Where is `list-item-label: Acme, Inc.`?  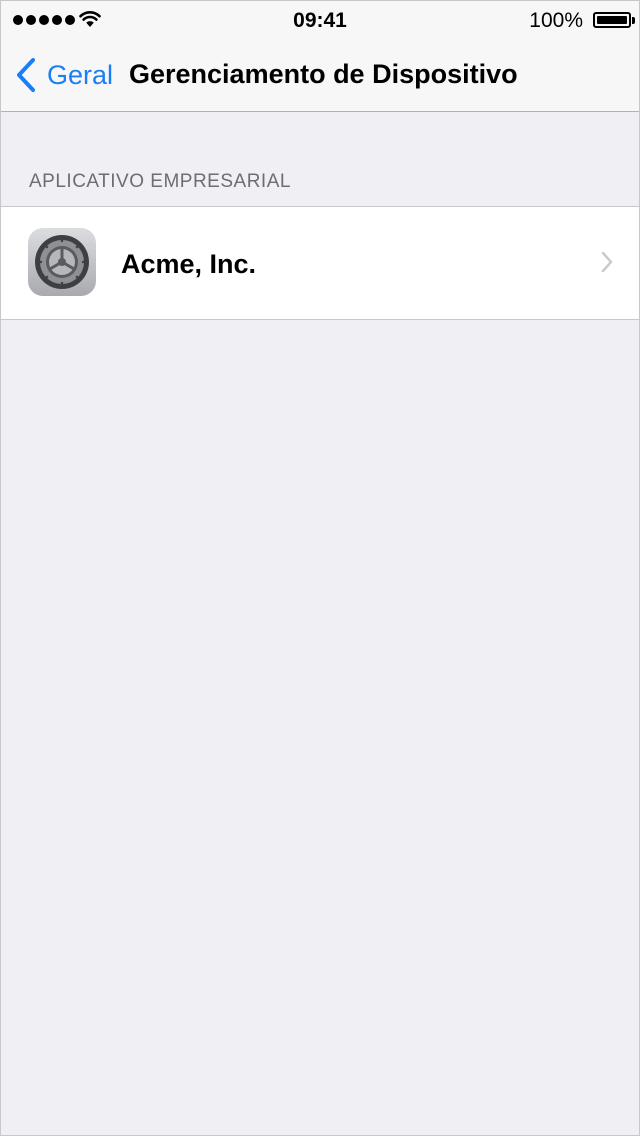 list-item-label: Acme, Inc. is located at coordinates (189, 264).